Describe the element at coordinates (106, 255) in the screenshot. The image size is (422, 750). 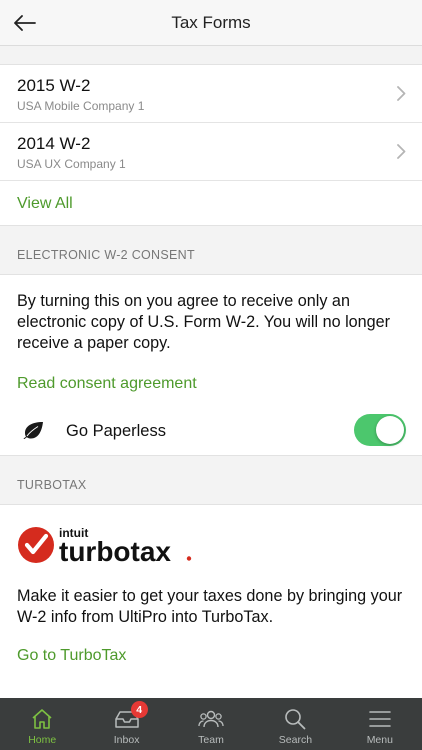
I see `consent-section-label: ELECTRONIC W-2 CONSENT` at that location.